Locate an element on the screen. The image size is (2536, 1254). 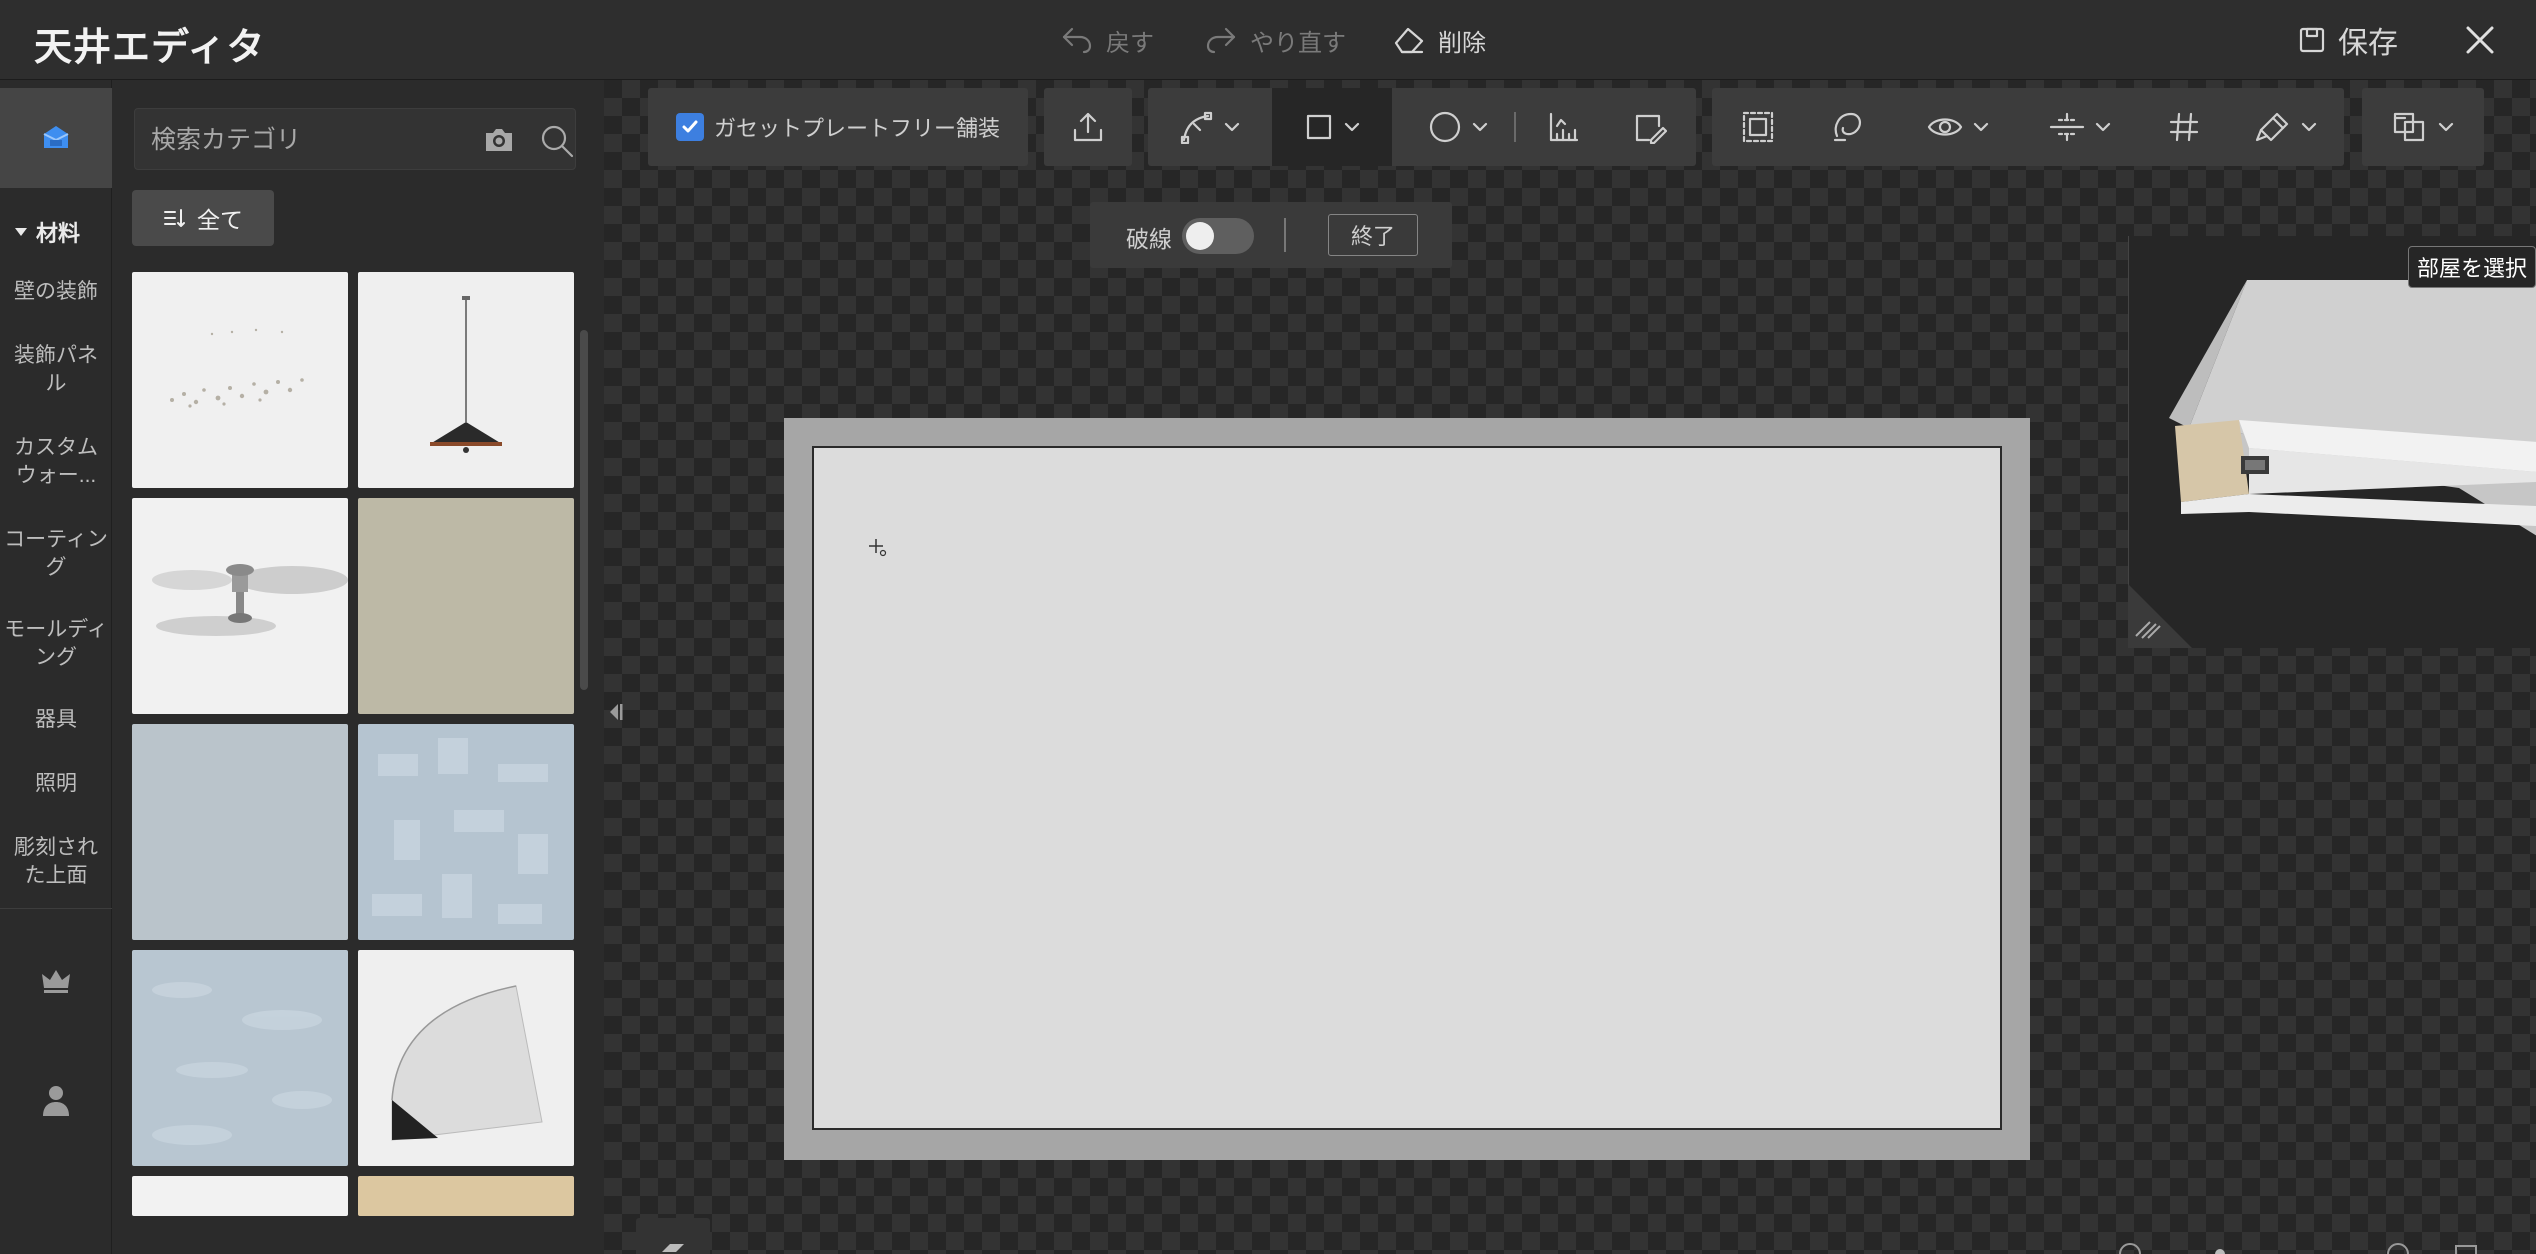
break-bar-separator is located at coordinates (1285, 235).